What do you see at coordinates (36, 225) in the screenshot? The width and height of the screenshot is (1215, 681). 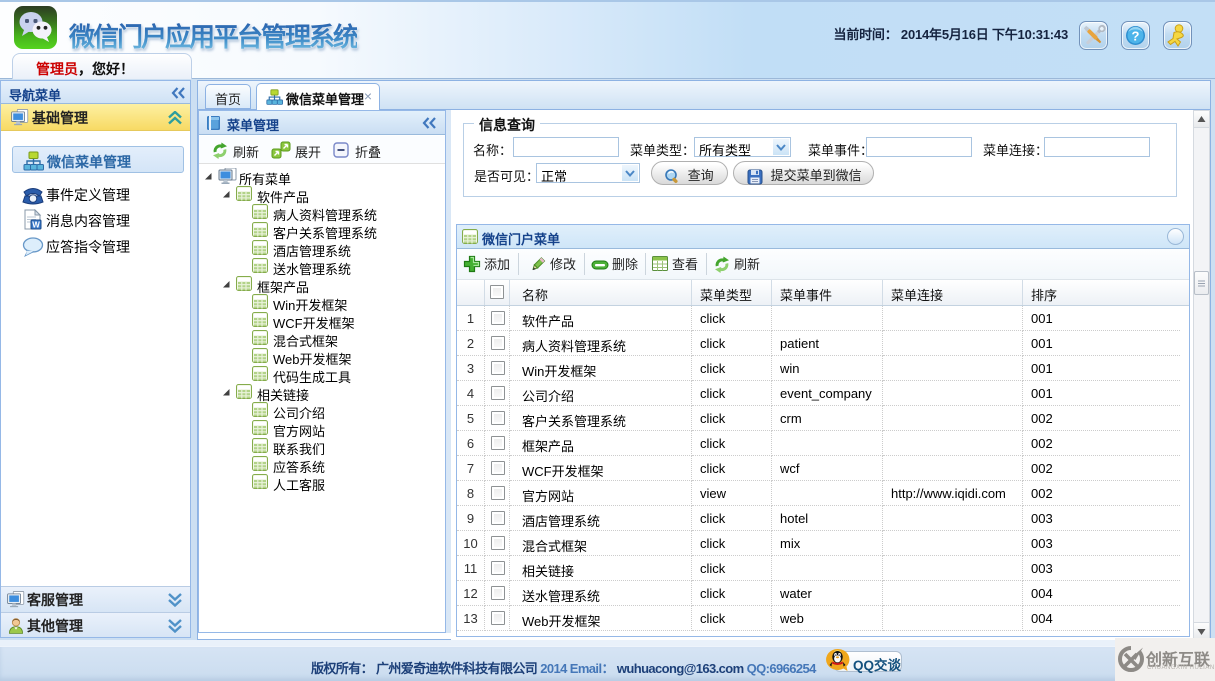 I see `svg-text: W` at bounding box center [36, 225].